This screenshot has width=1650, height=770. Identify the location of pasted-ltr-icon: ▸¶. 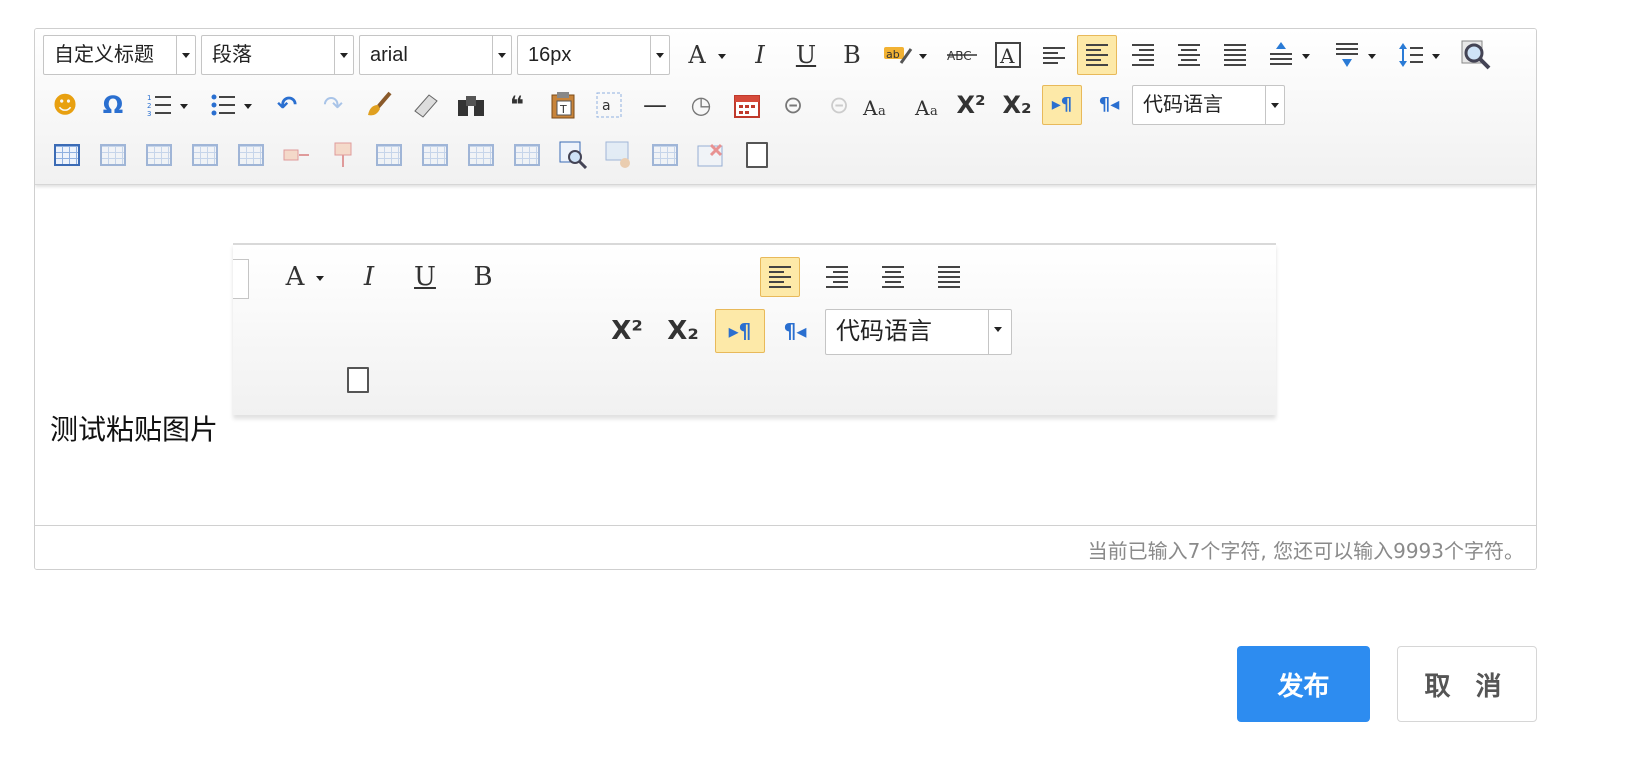
(740, 331).